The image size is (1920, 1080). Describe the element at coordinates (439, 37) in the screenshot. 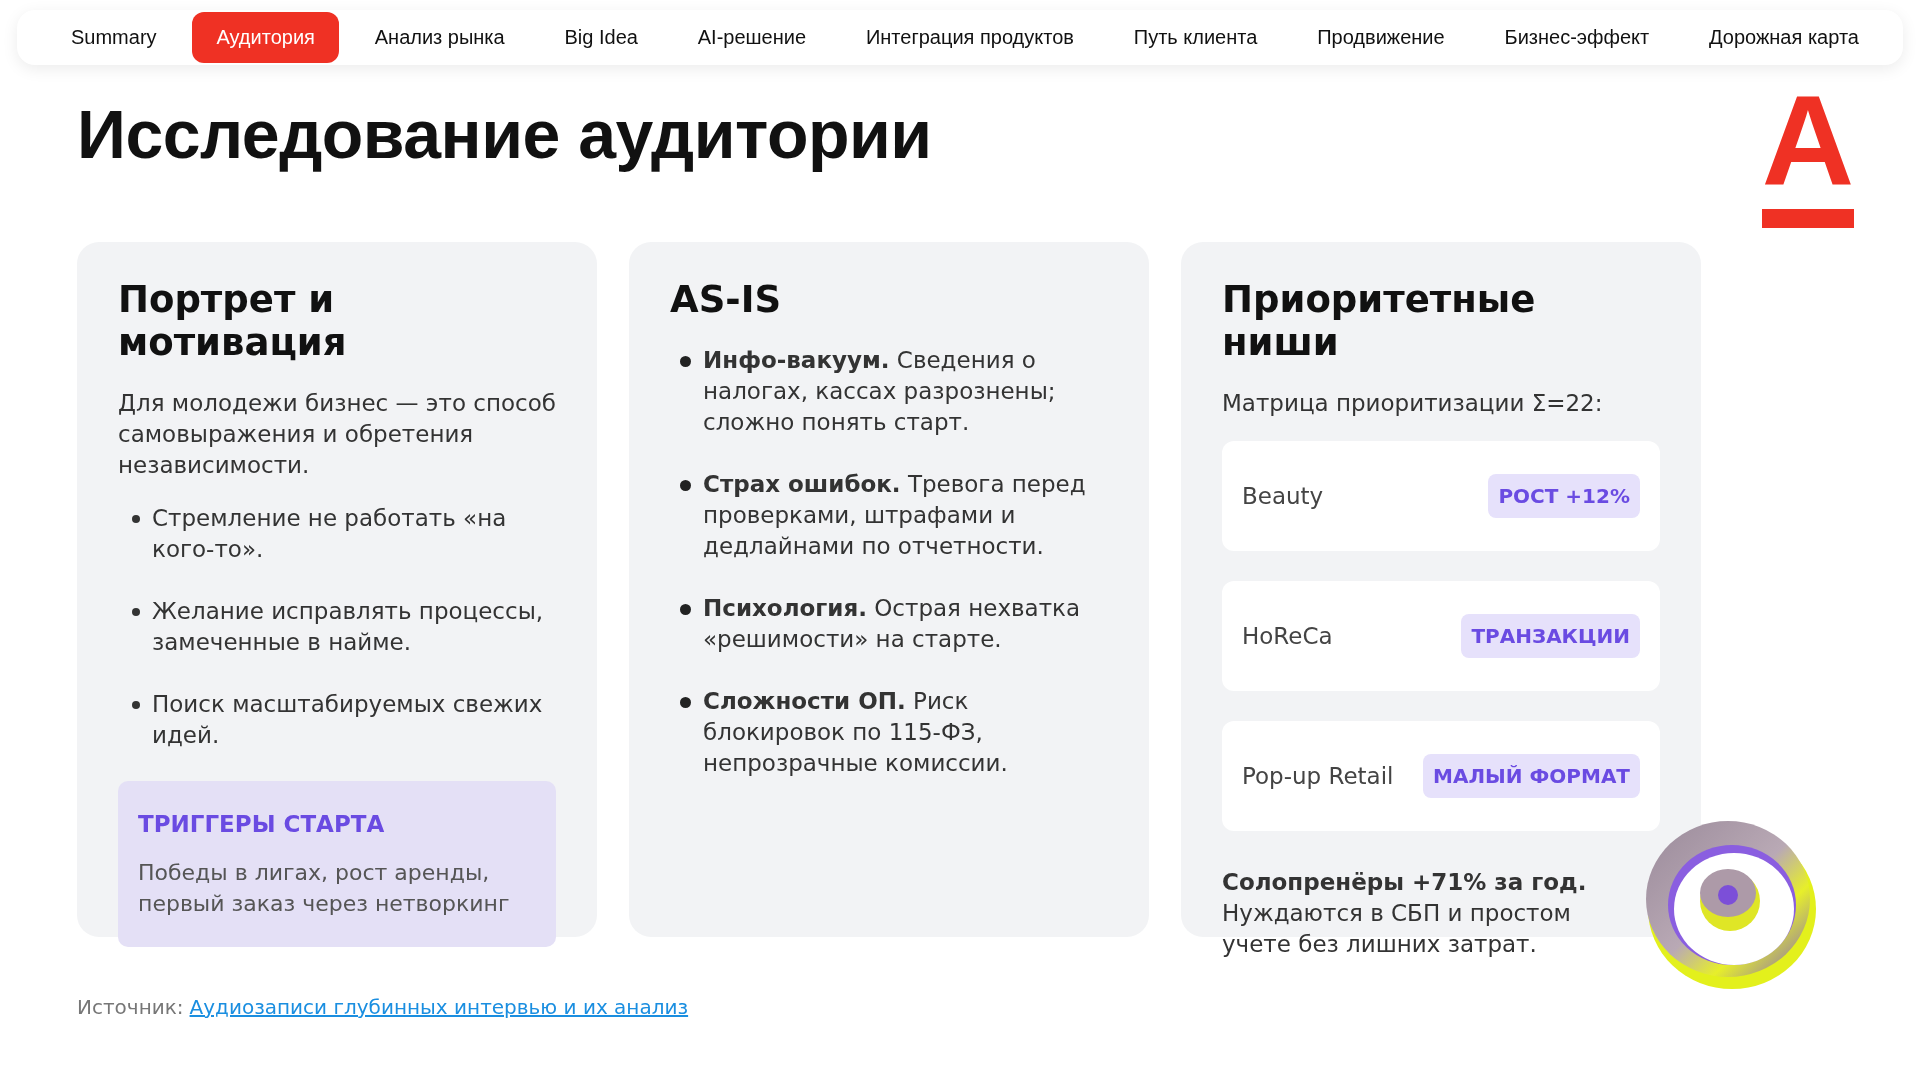

I see `nav-tab: Анализ рынка` at that location.